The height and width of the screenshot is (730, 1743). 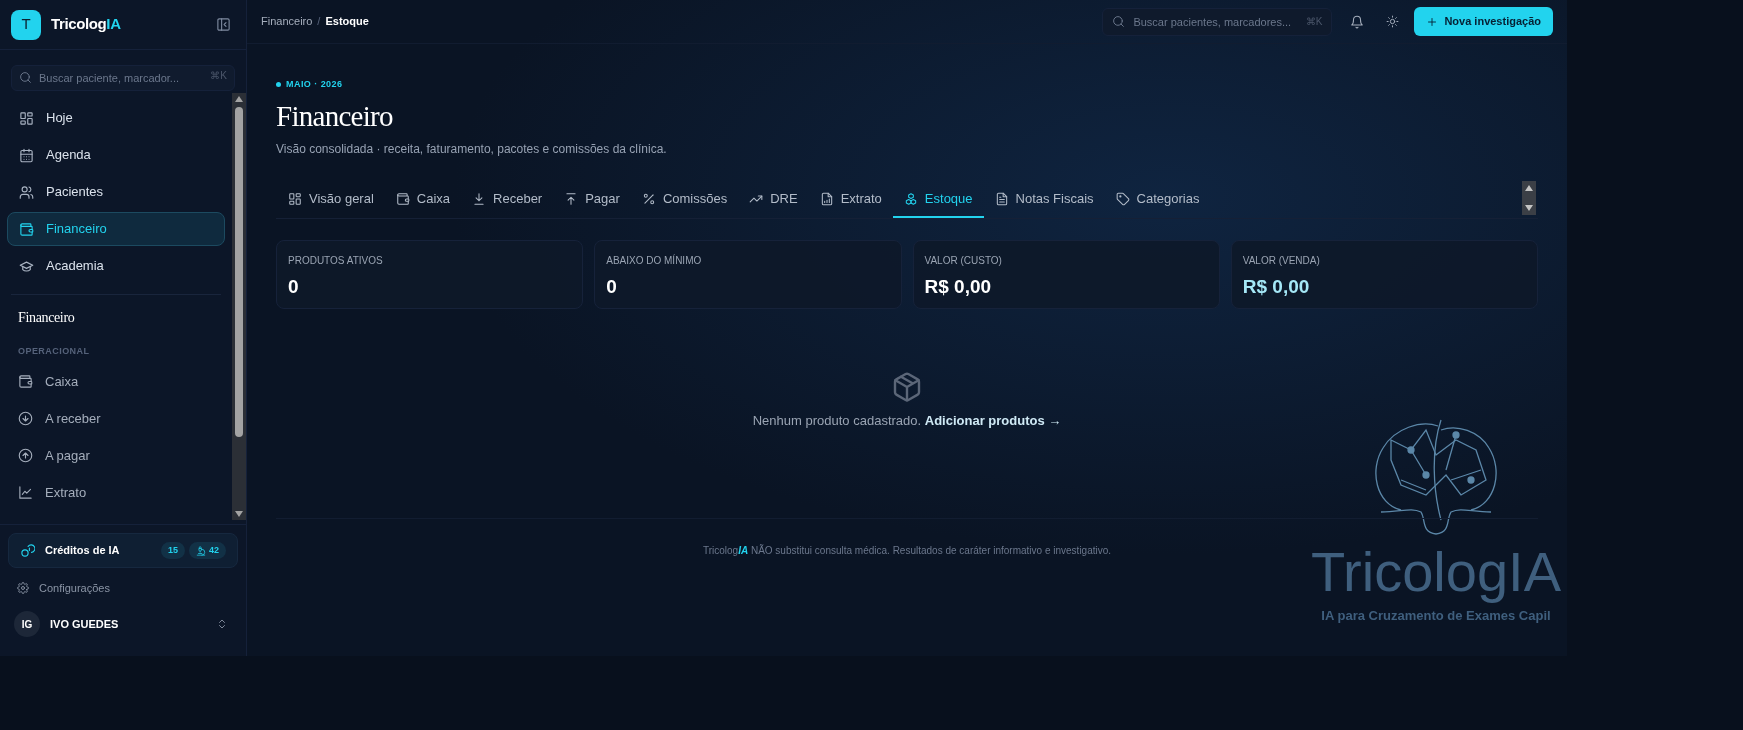 What do you see at coordinates (116, 155) in the screenshot?
I see `nav-item: Agenda` at bounding box center [116, 155].